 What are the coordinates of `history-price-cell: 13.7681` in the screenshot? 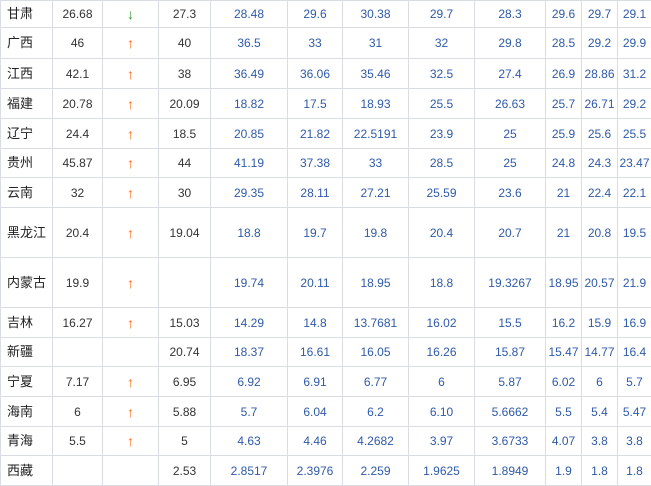 It's located at (376, 323).